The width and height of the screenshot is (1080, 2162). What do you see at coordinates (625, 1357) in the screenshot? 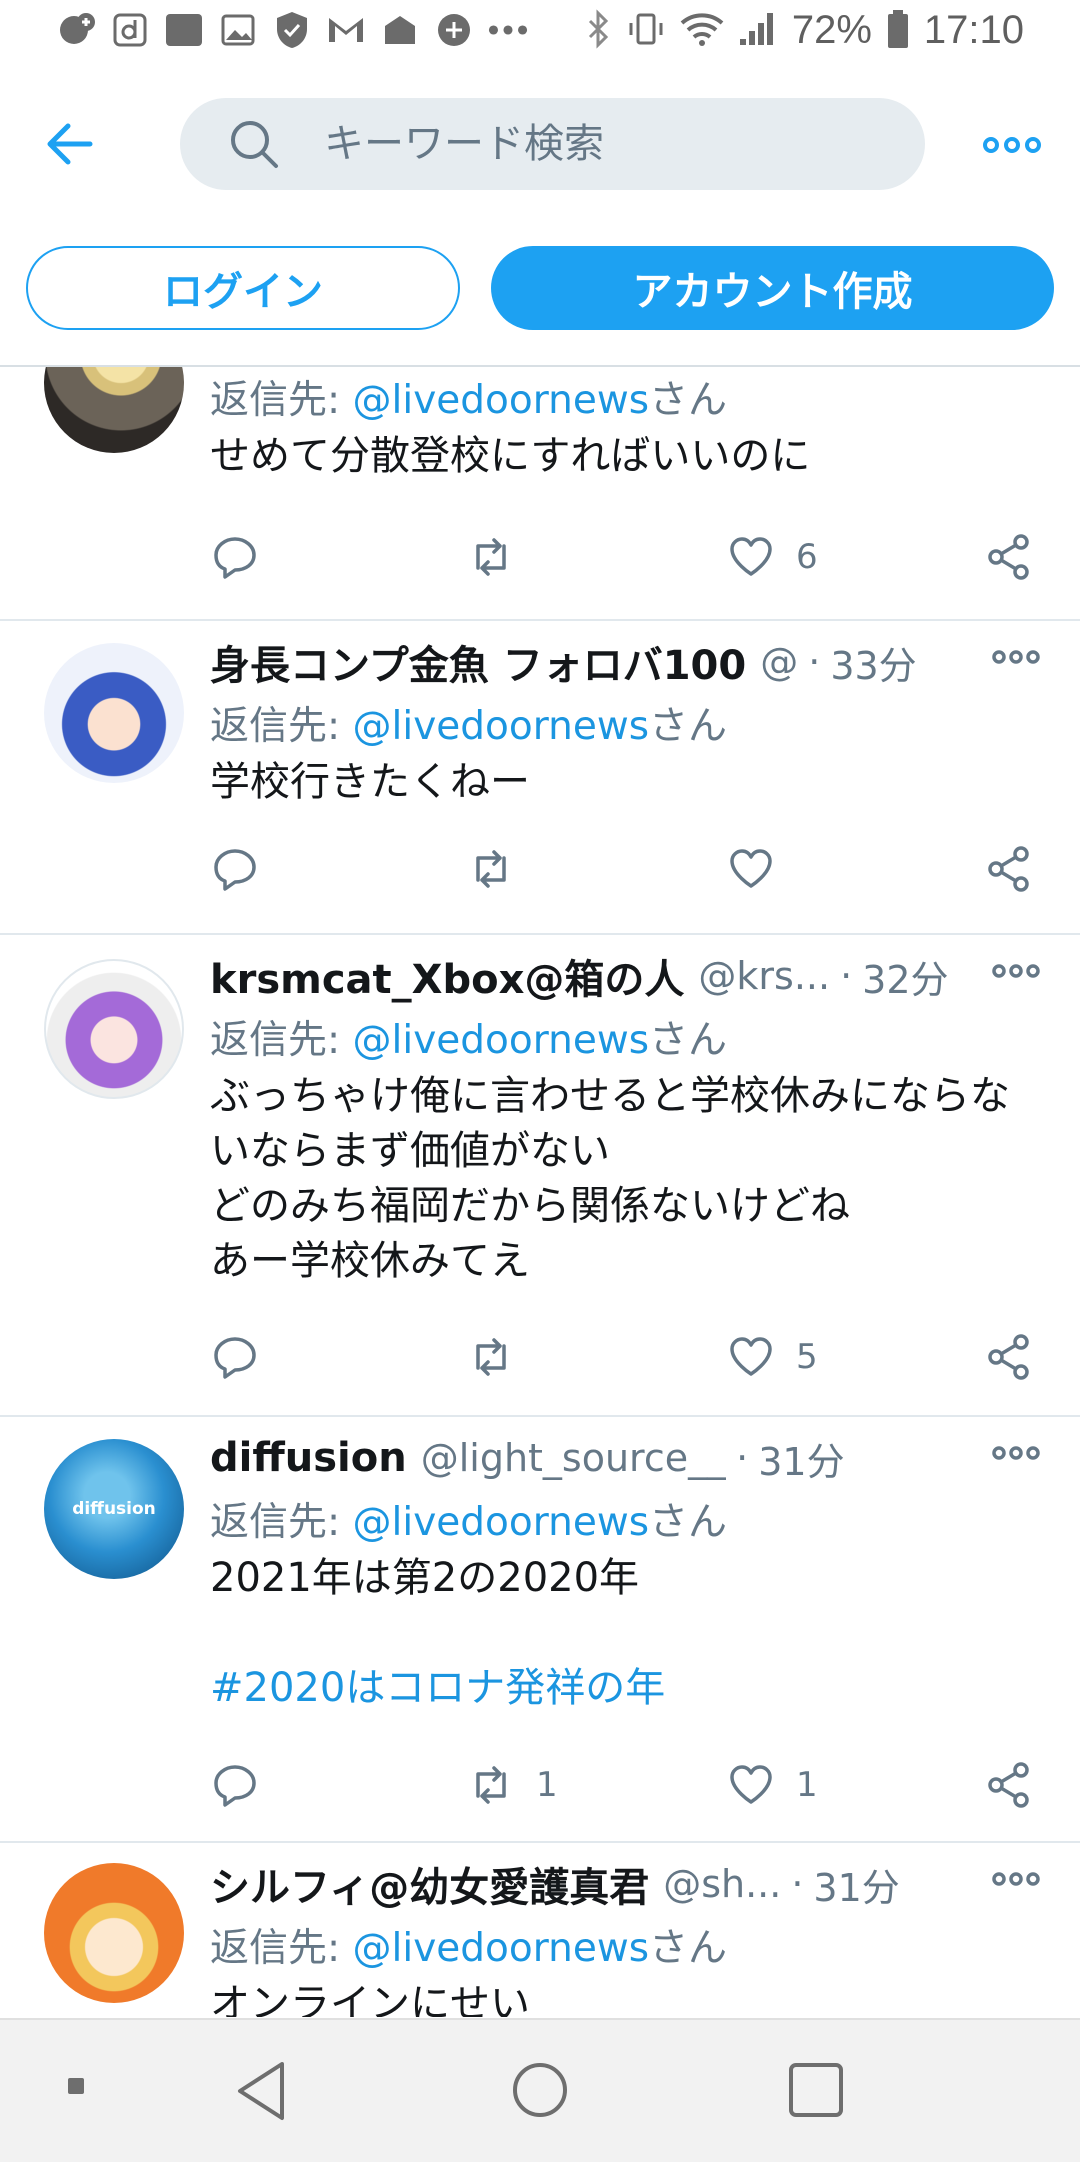
I see `tweet-actions: 5` at bounding box center [625, 1357].